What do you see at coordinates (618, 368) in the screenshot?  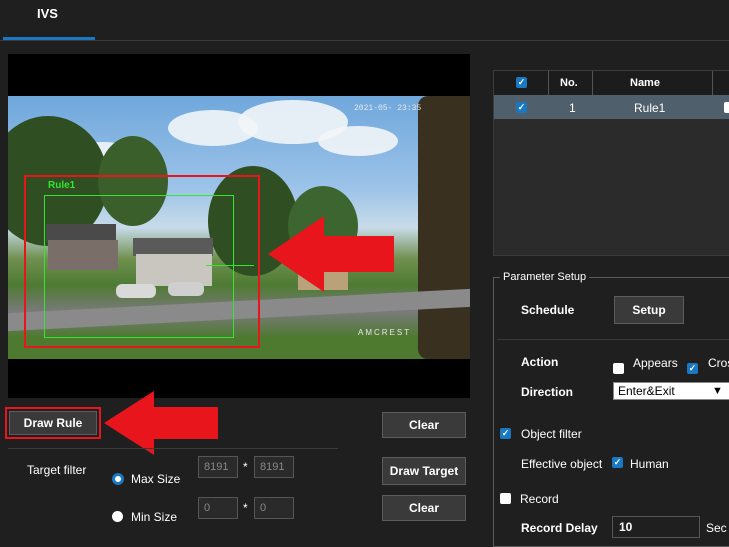 I see `appears-checkbox` at bounding box center [618, 368].